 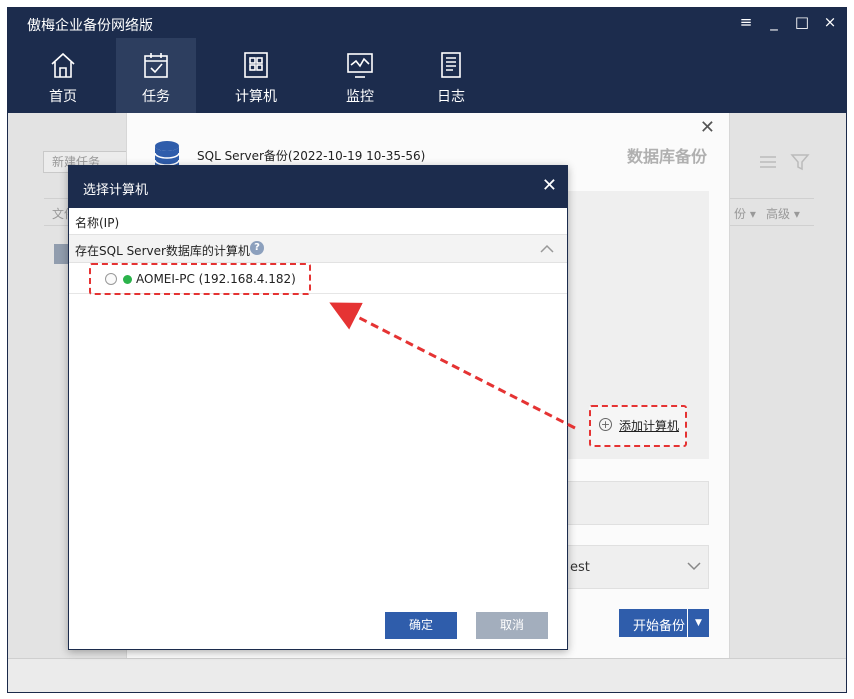 I want to click on dropdown-arrow-icon: ▼, so click(x=698, y=623).